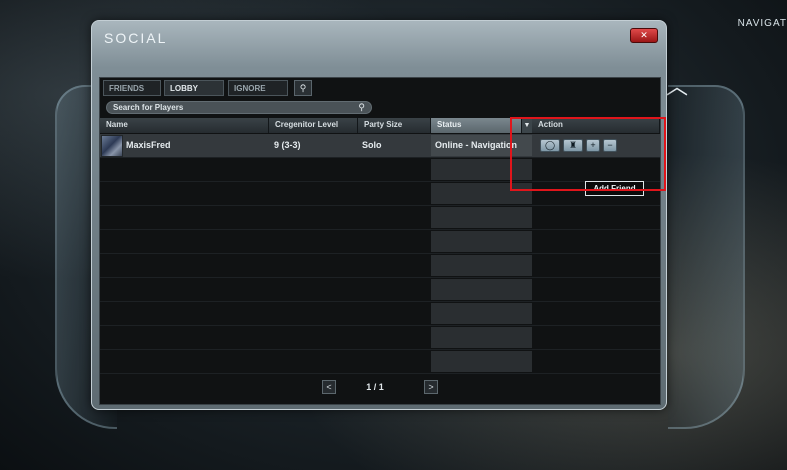  I want to click on navigation-label: NAVIGAT, so click(762, 23).